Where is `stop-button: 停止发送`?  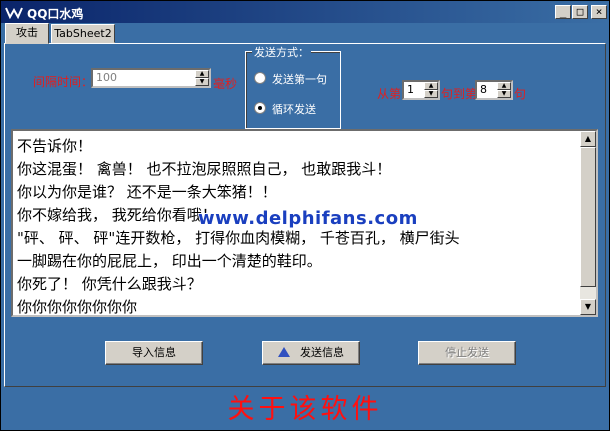 stop-button: 停止发送 is located at coordinates (467, 353).